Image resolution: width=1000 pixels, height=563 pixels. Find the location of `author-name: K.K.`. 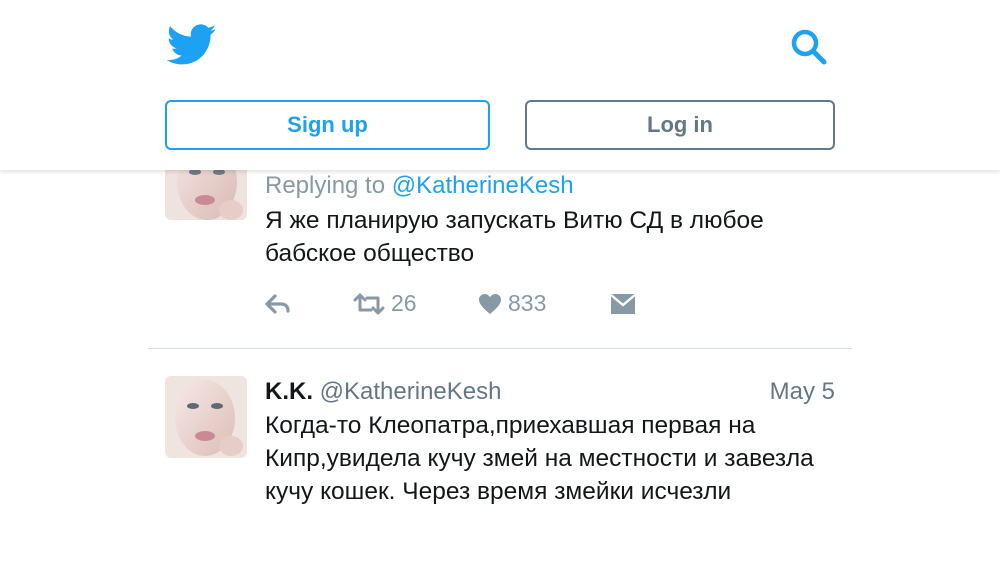

author-name: K.K. is located at coordinates (289, 391).